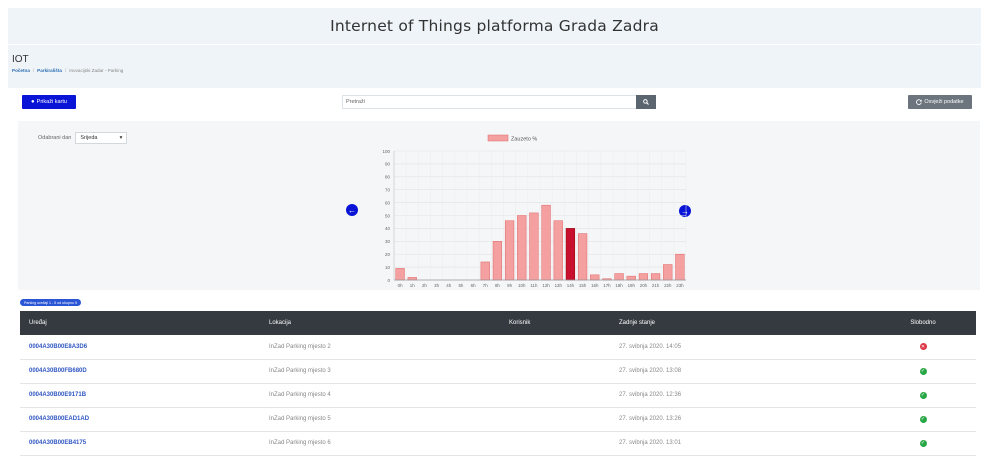 The height and width of the screenshot is (473, 981). Describe the element at coordinates (380, 371) in the screenshot. I see `location-cell: InZad Parking mjesto 3` at that location.